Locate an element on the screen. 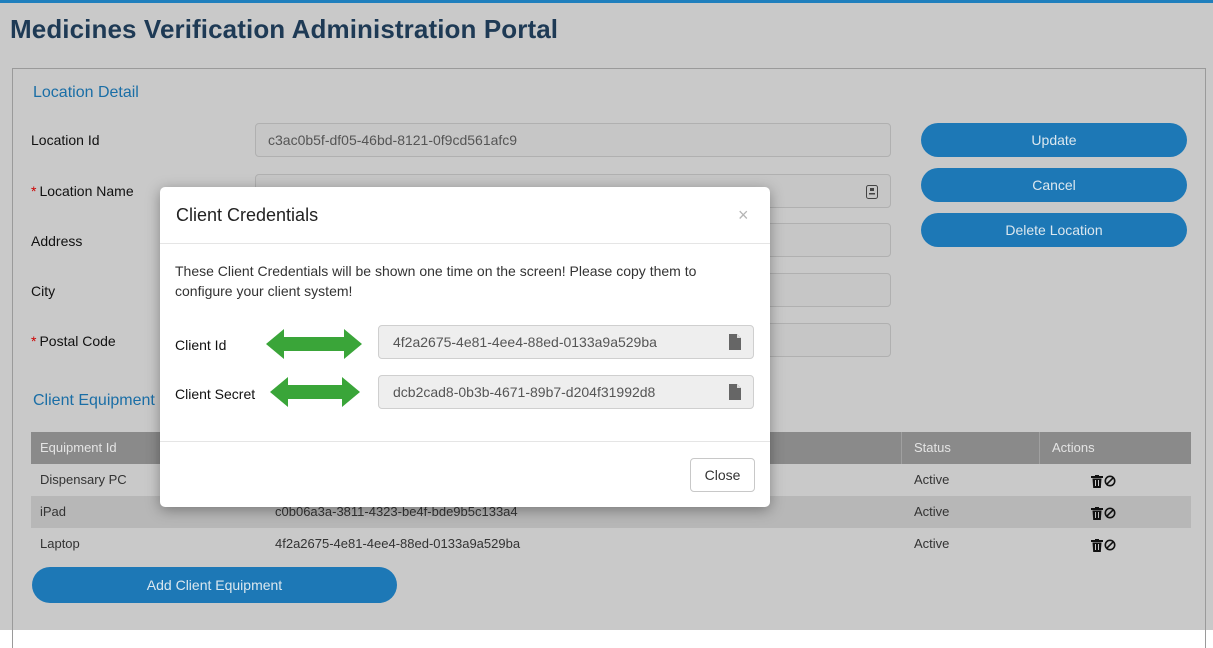  equipment-id-cell: Dispensary PC is located at coordinates (83, 479).